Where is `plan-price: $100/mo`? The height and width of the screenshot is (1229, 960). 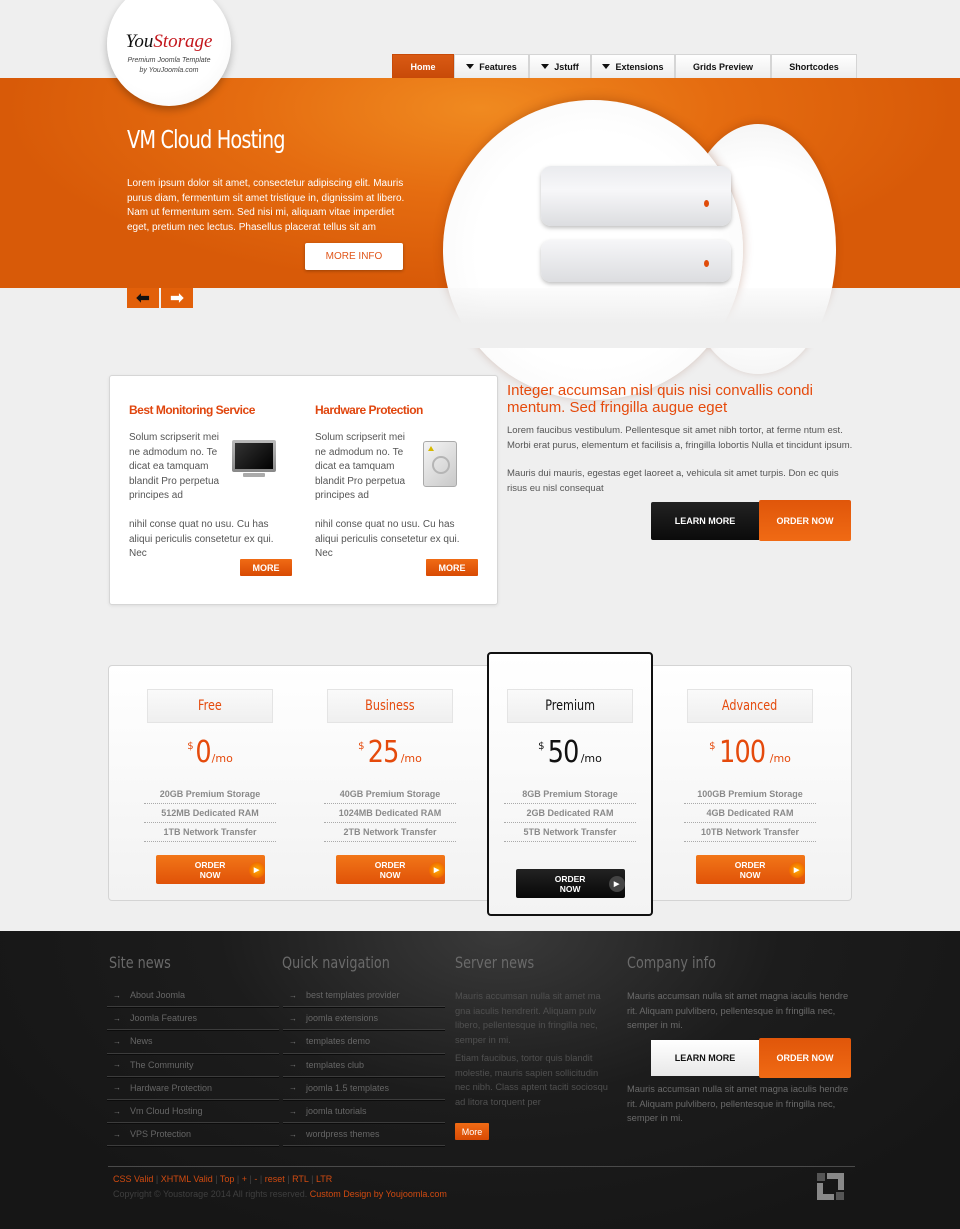 plan-price: $100/mo is located at coordinates (750, 752).